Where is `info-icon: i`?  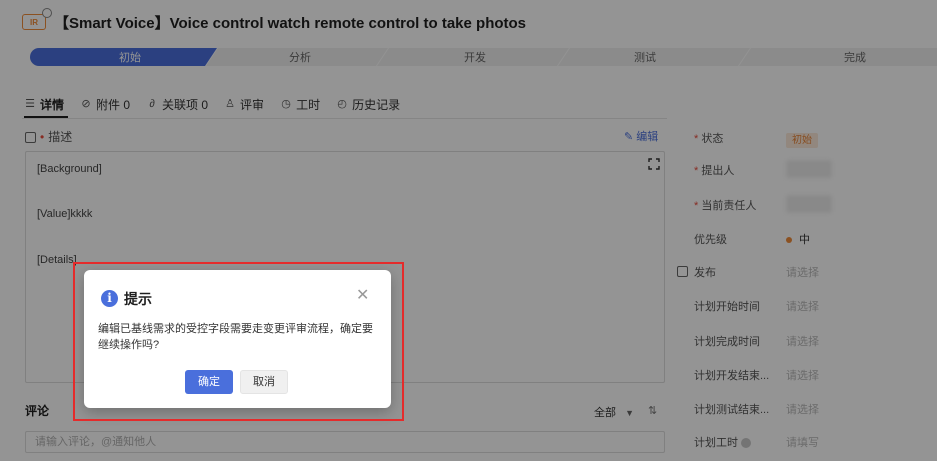 info-icon: i is located at coordinates (109, 298).